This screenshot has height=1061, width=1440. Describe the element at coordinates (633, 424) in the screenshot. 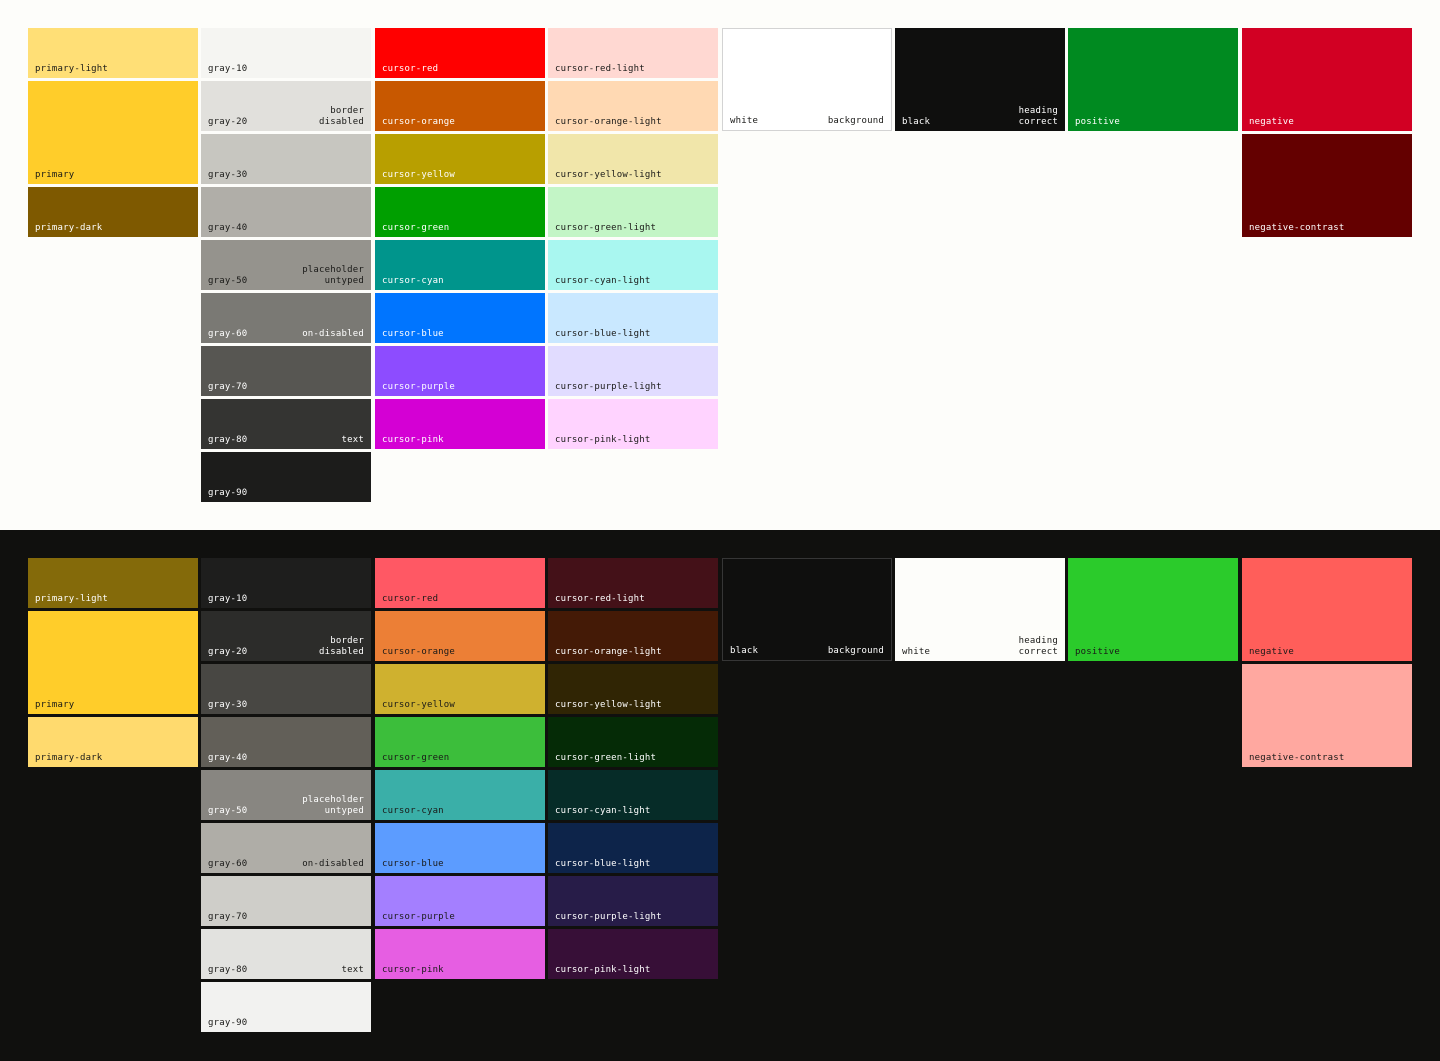

I see `color-swatch-cursor-pink-light: cursor-pink-light` at that location.